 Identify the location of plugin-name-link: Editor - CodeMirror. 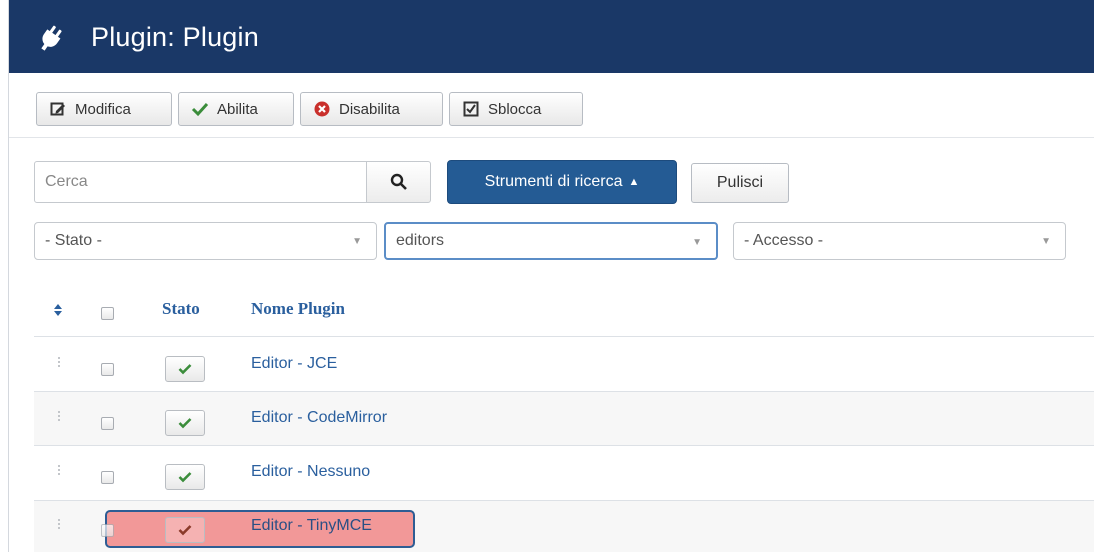
(319, 418).